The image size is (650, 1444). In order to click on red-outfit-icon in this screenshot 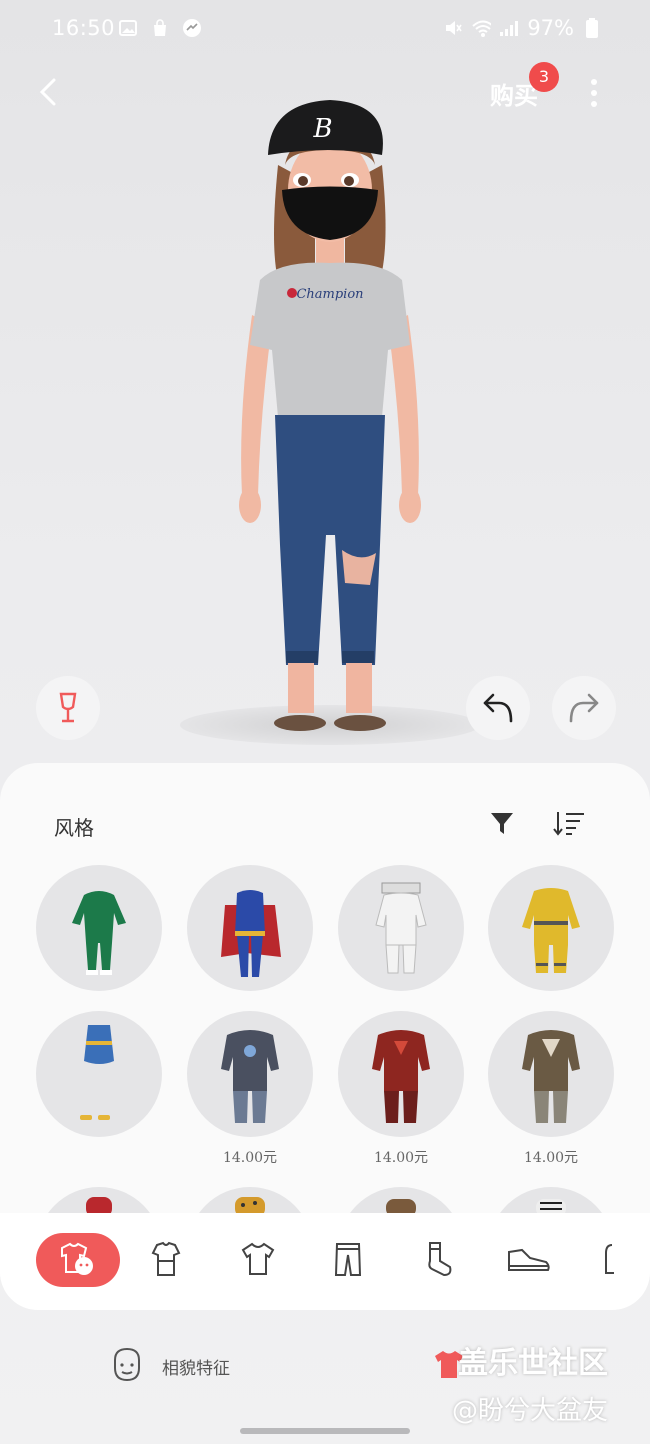, I will do `click(99, 1205)`.